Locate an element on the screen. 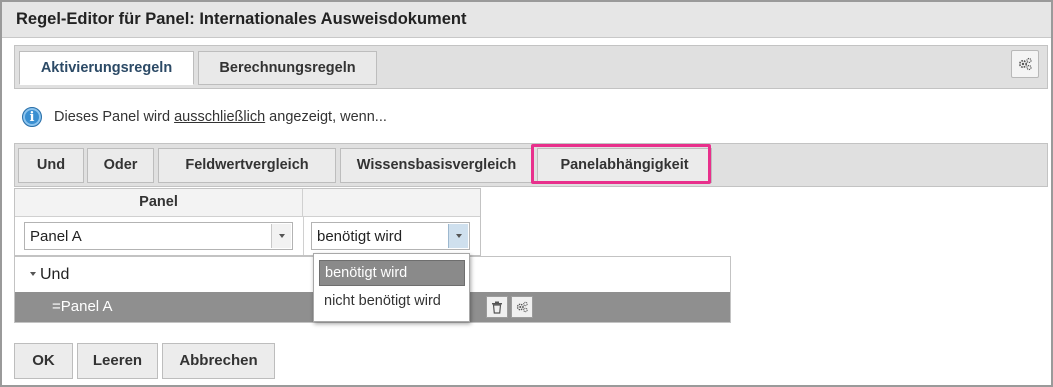 The width and height of the screenshot is (1053, 387). feldwertvergleich-button: Feldwertvergleich is located at coordinates (247, 165).